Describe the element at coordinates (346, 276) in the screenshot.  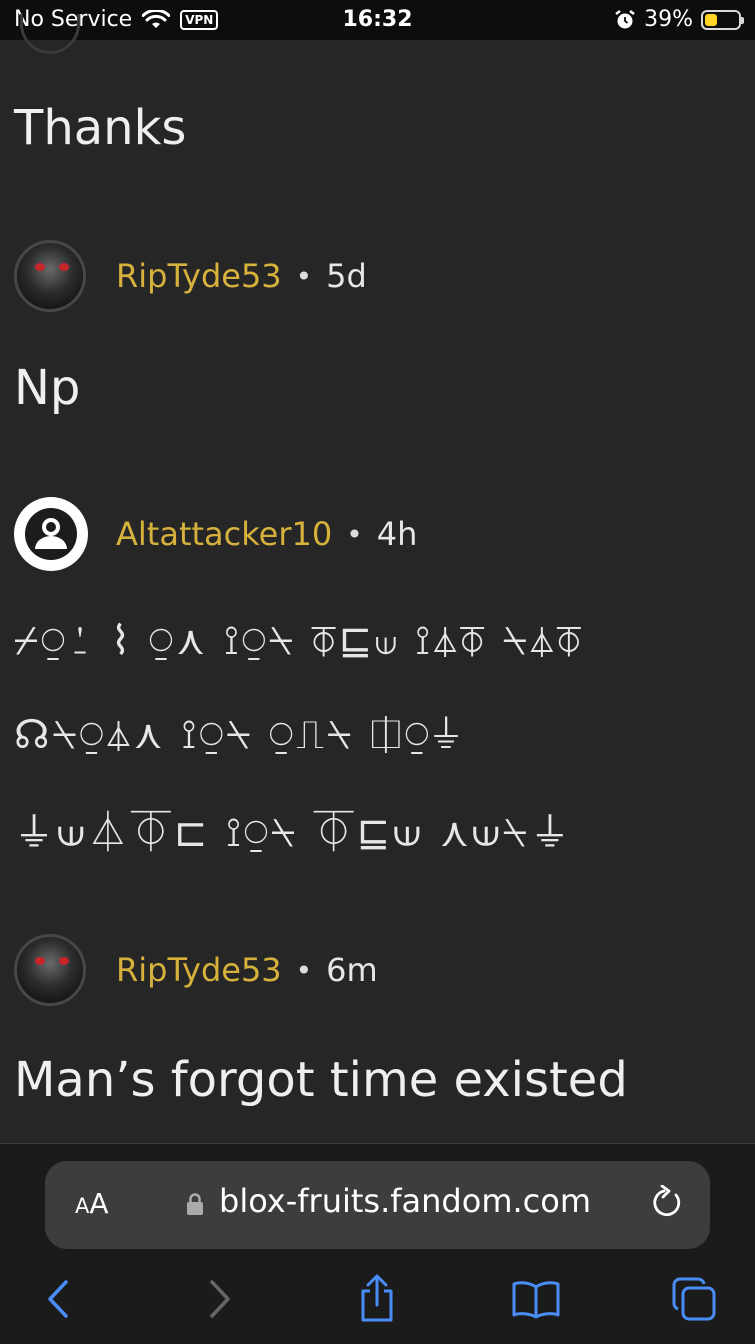
I see `comment-age: 5d` at that location.